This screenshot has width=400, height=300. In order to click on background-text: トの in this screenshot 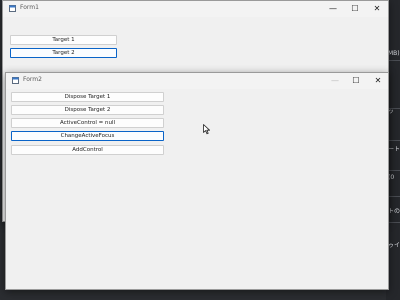, I will do `click(394, 211)`.